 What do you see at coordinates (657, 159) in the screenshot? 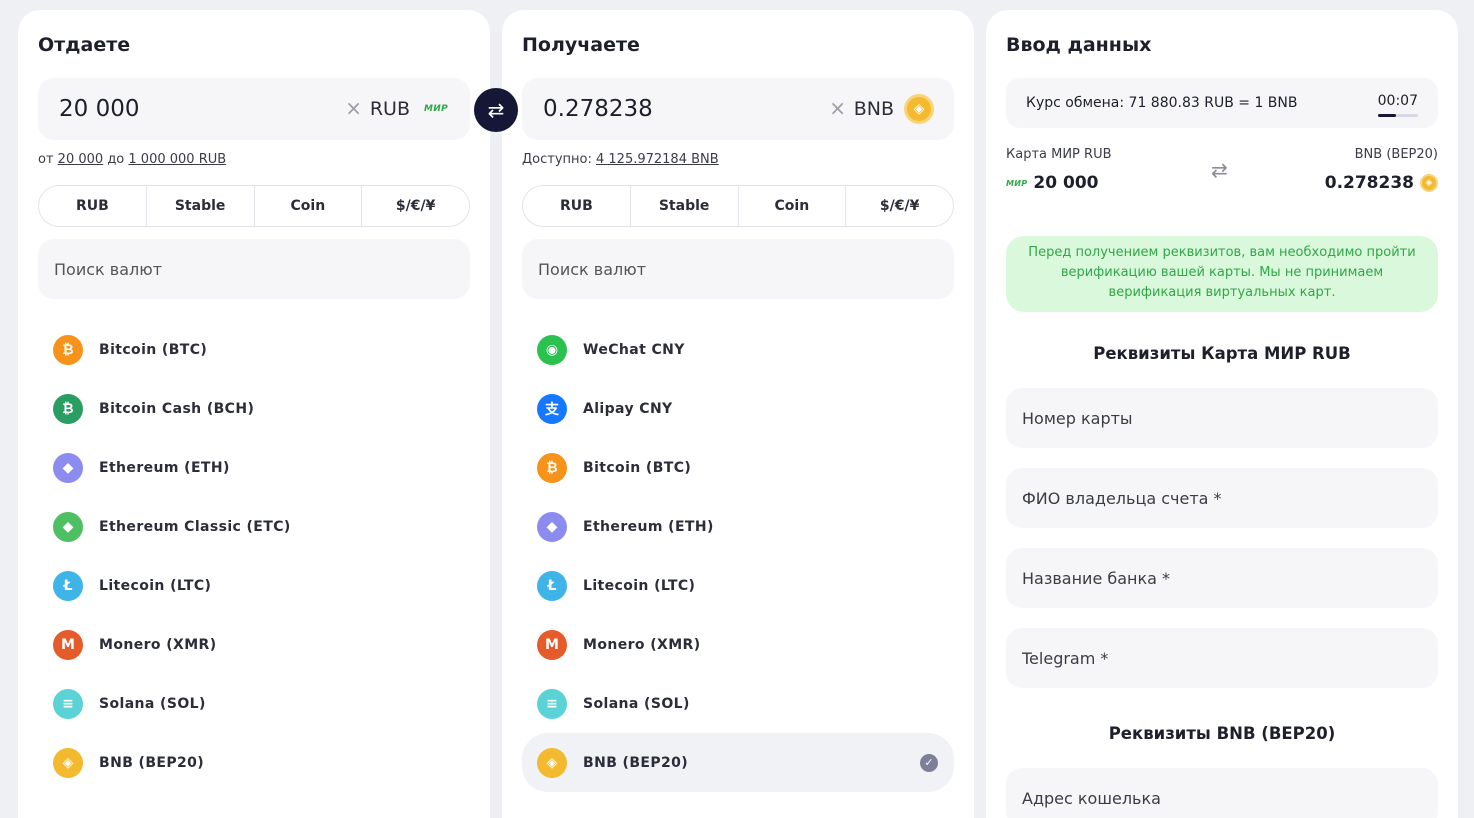
I see `available-value-link: 4 125.972184 BNB` at bounding box center [657, 159].